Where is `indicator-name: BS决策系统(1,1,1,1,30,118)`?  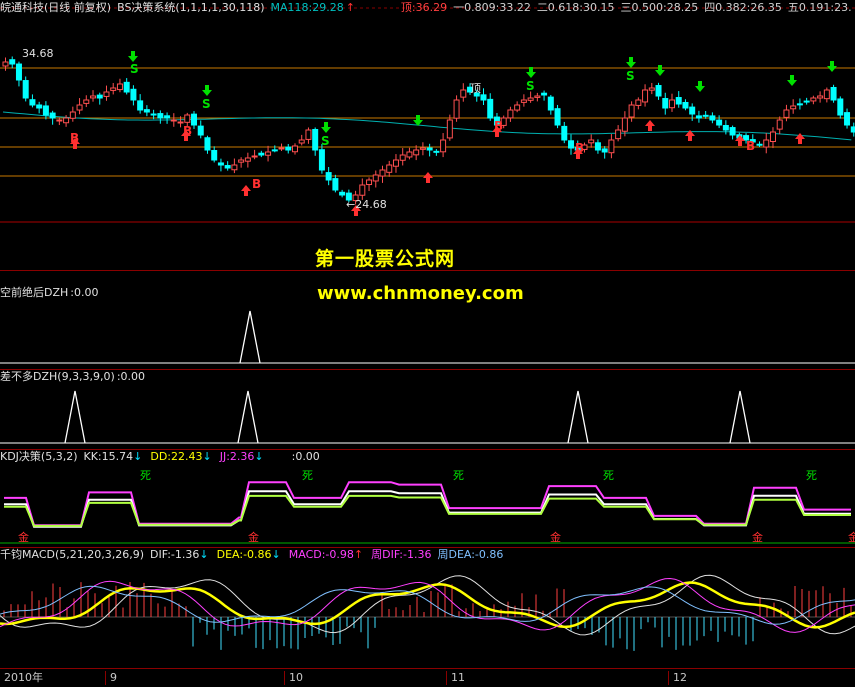
indicator-name: BS决策系统(1,1,1,1,30,118) is located at coordinates (190, 7).